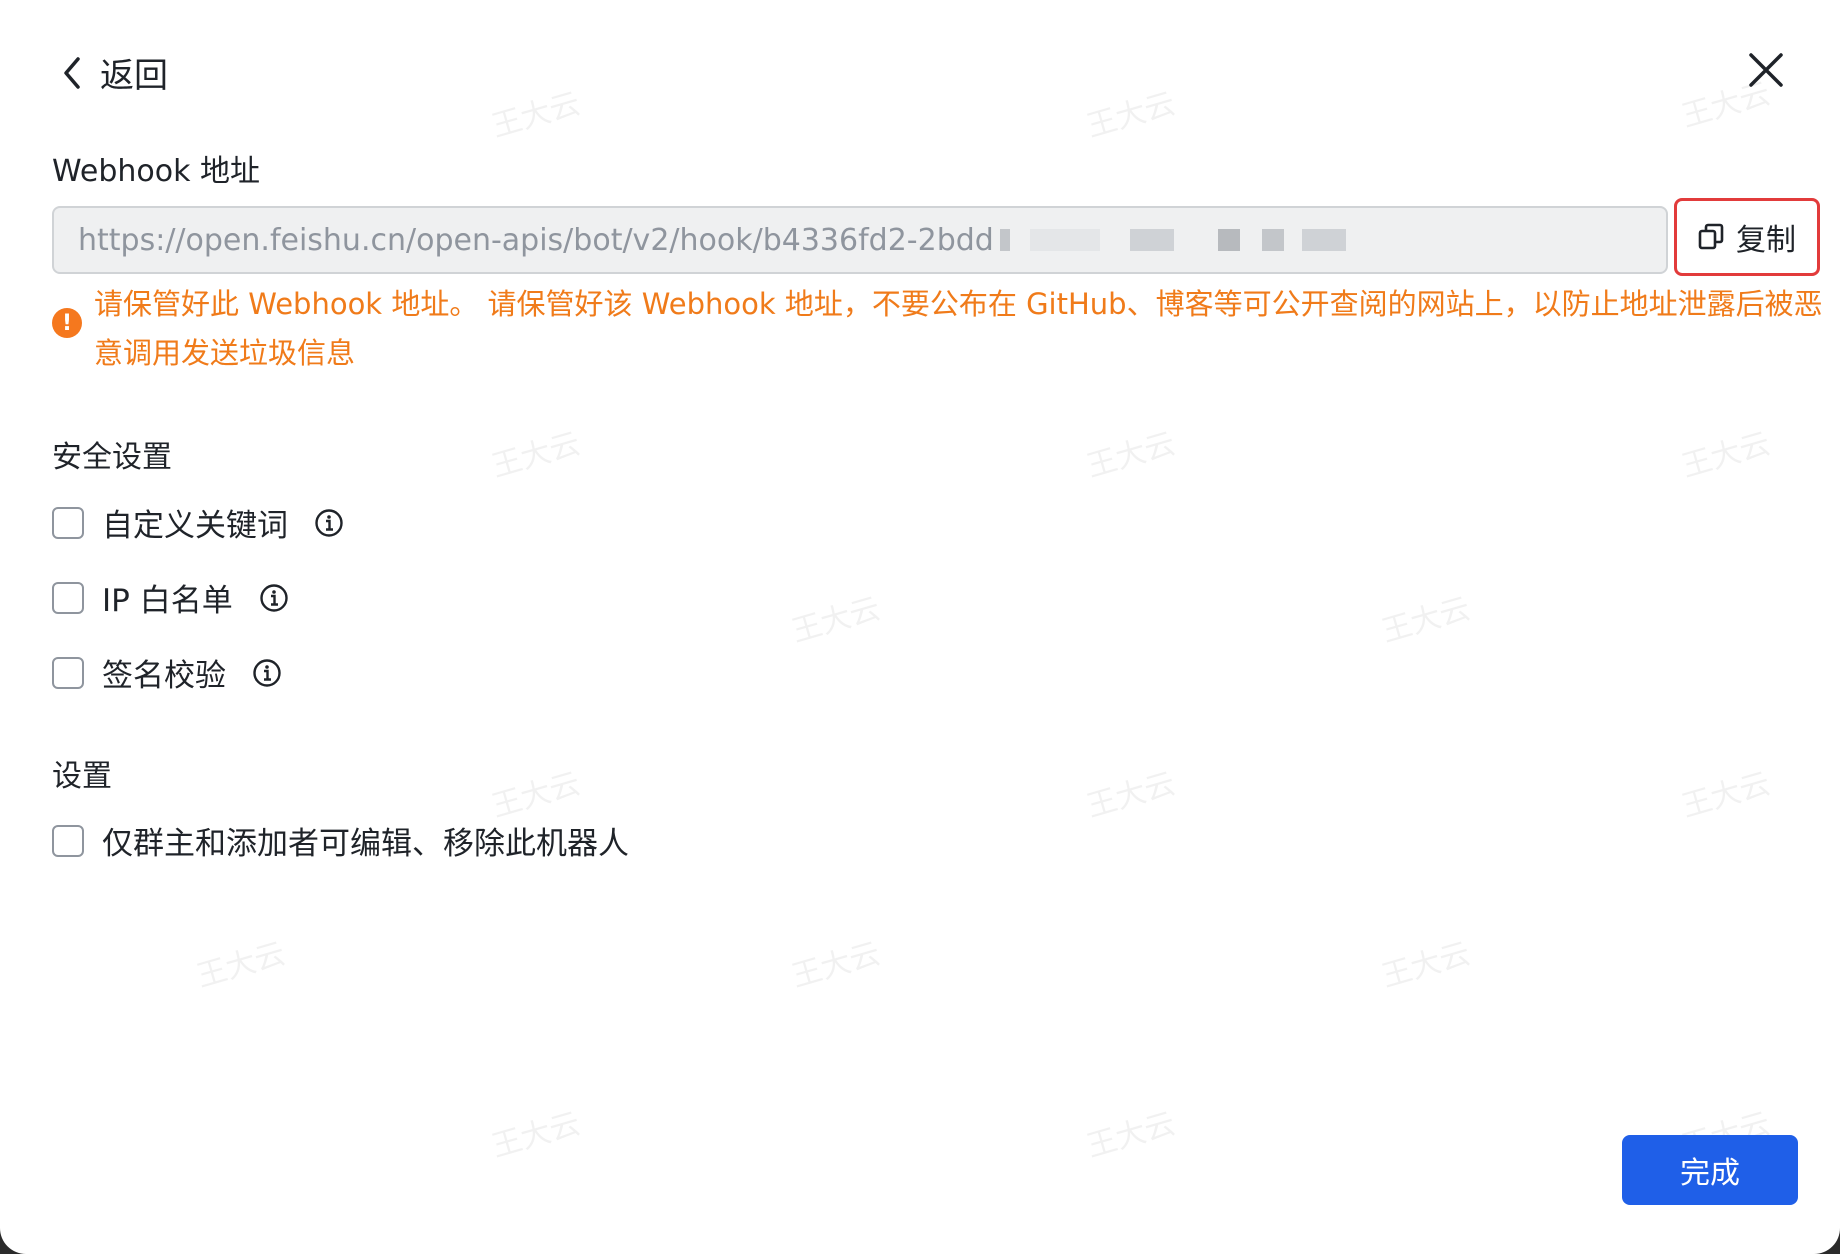 This screenshot has height=1254, width=1840. Describe the element at coordinates (1710, 1170) in the screenshot. I see `done-button: 完成` at that location.